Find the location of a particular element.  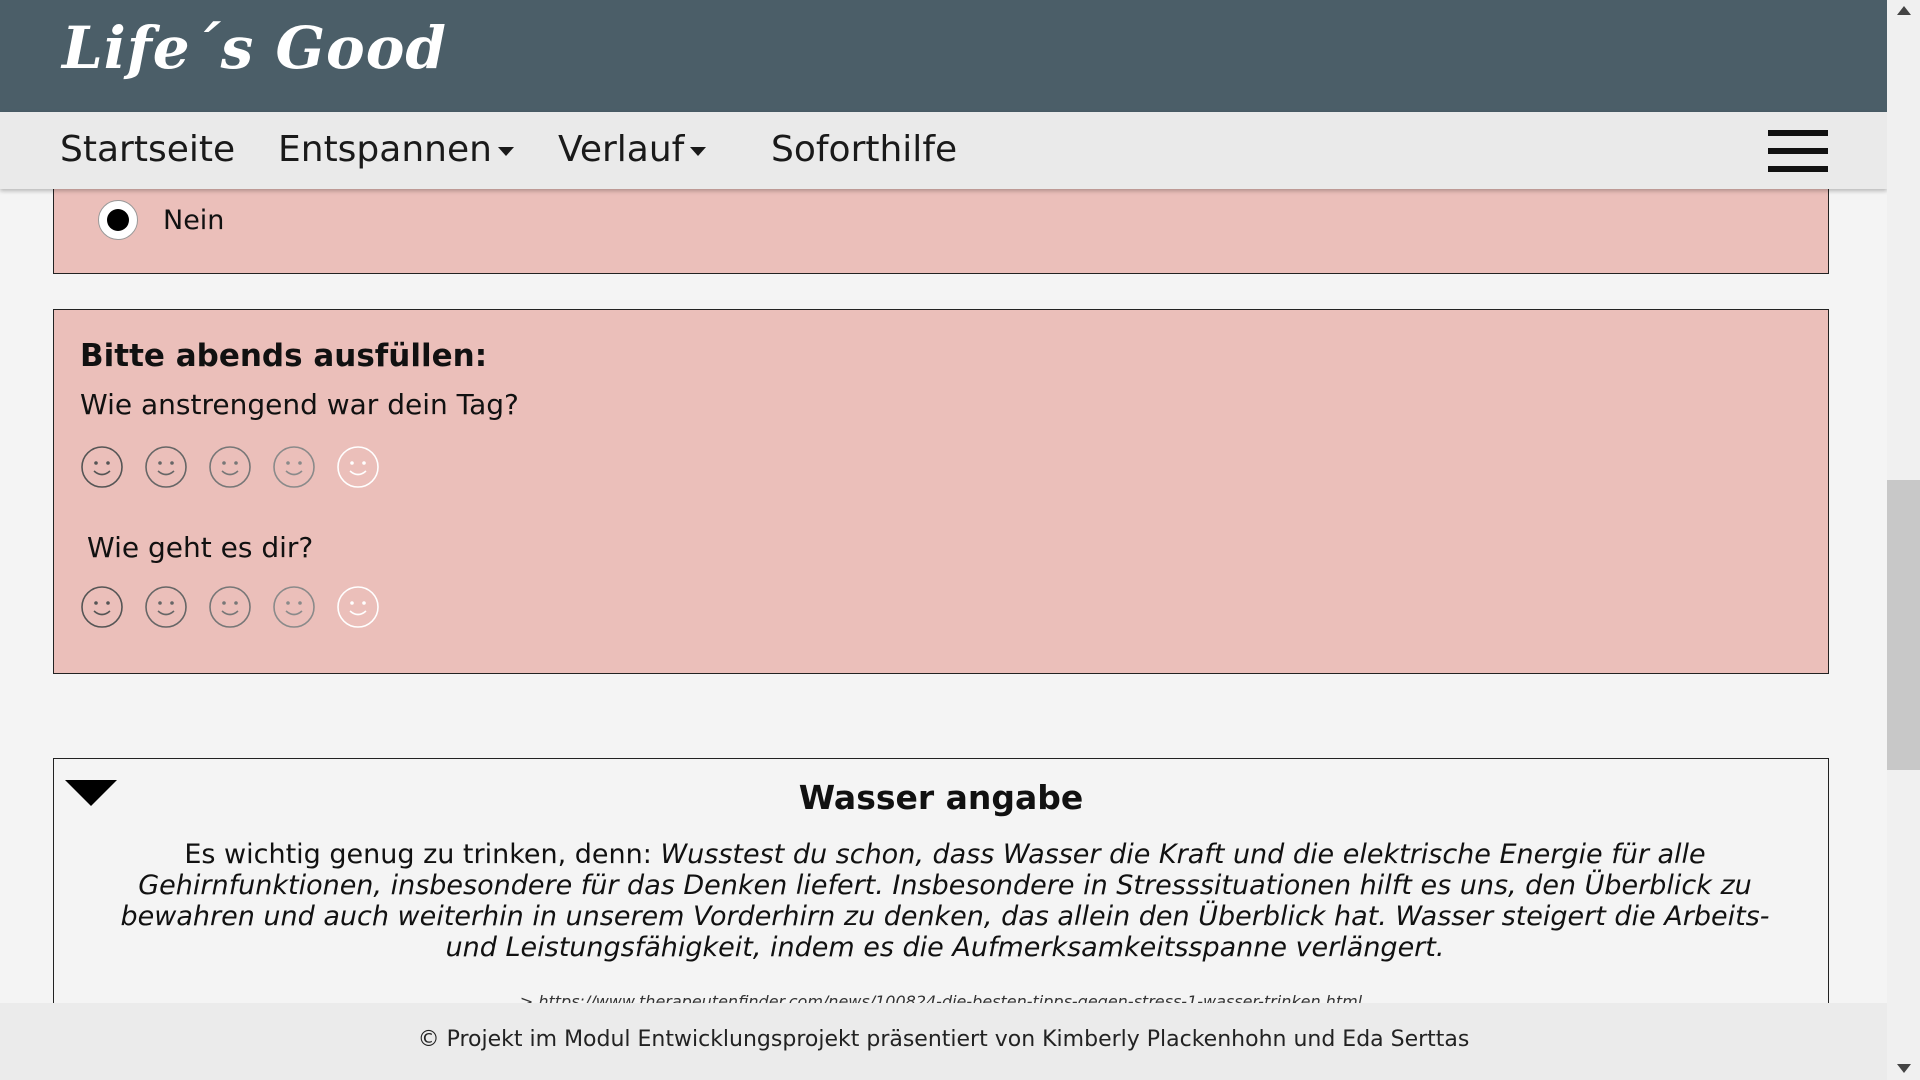

question-feel: Wie geht es dir? is located at coordinates (200, 547).